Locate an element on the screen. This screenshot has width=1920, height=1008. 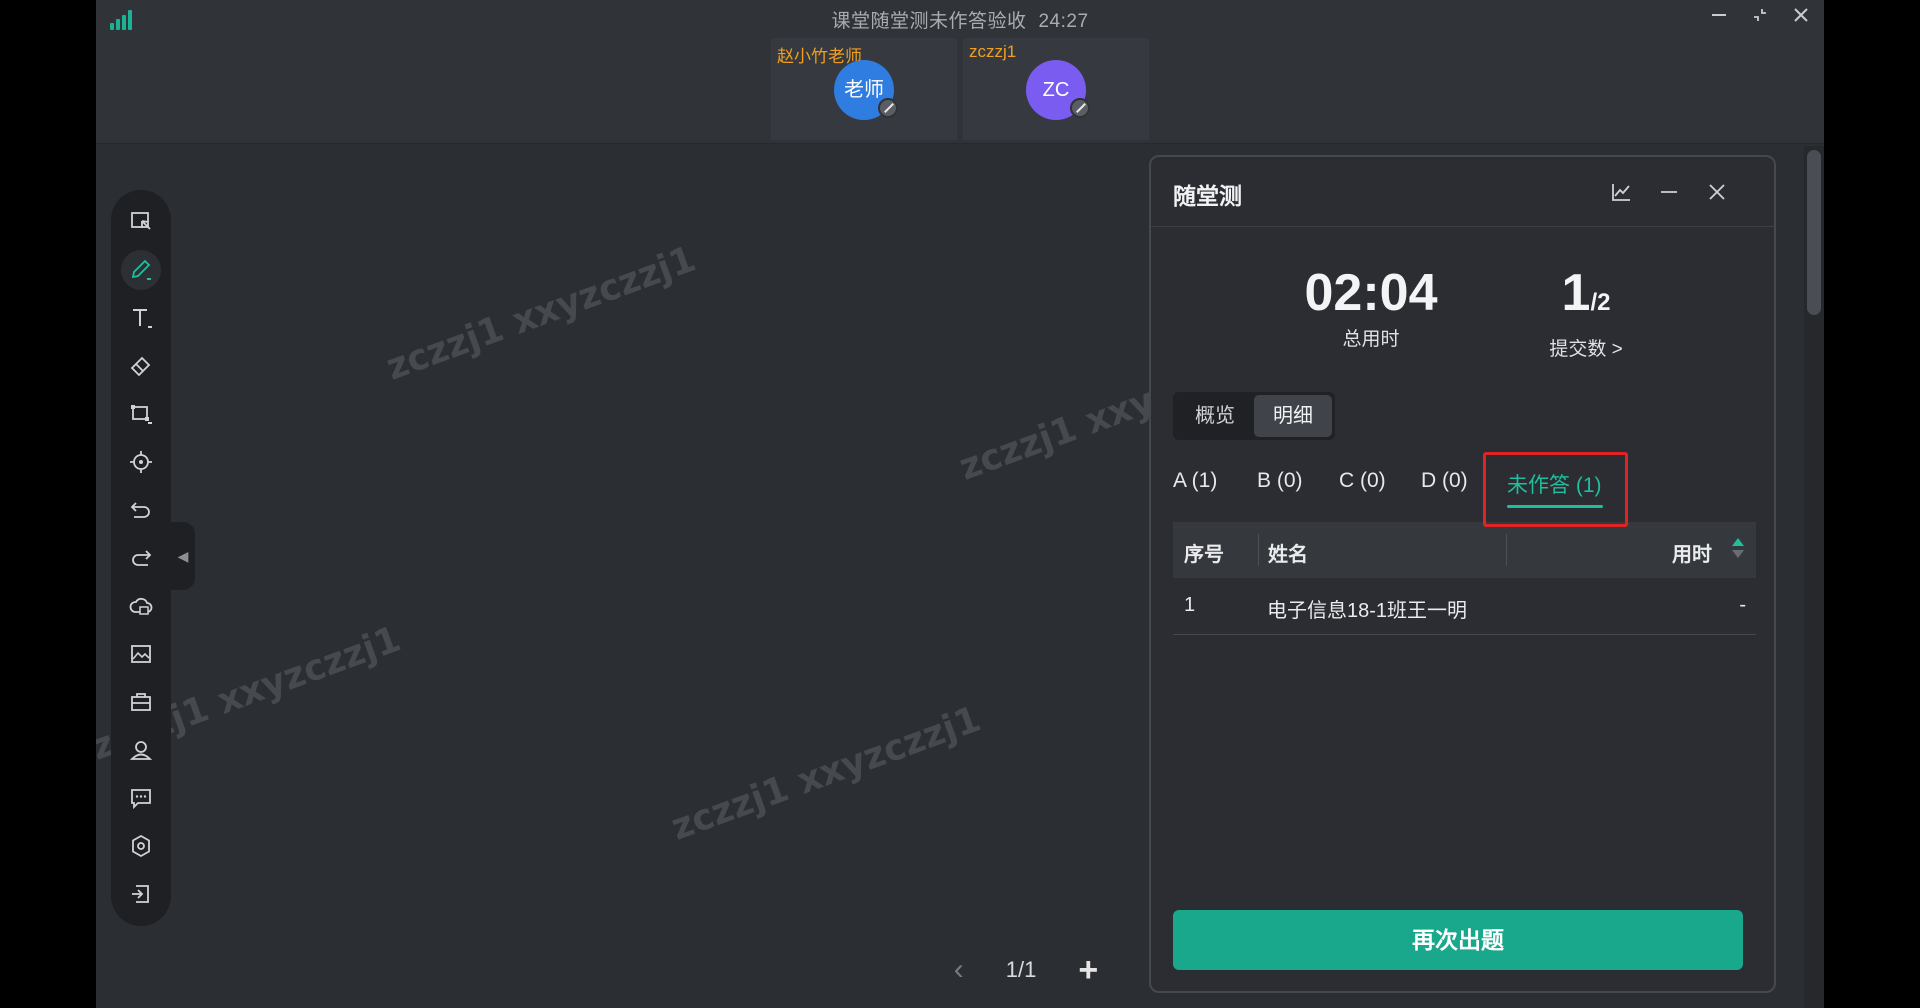
reissue-question-button: 再次出题 is located at coordinates (1458, 940).